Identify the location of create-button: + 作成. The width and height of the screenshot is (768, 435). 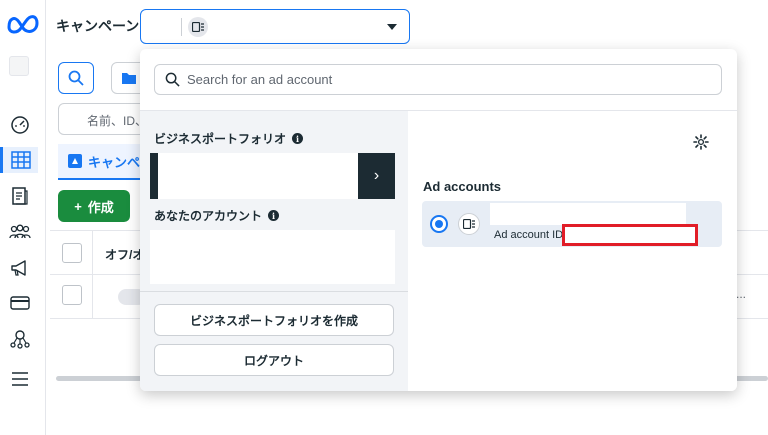
(94, 206).